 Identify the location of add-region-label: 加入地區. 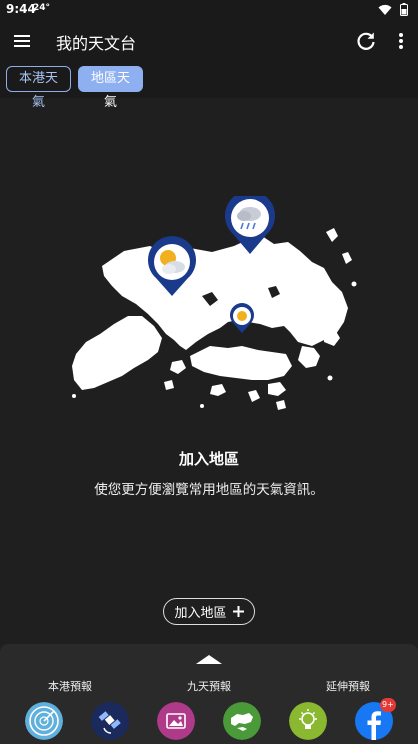
(200, 613).